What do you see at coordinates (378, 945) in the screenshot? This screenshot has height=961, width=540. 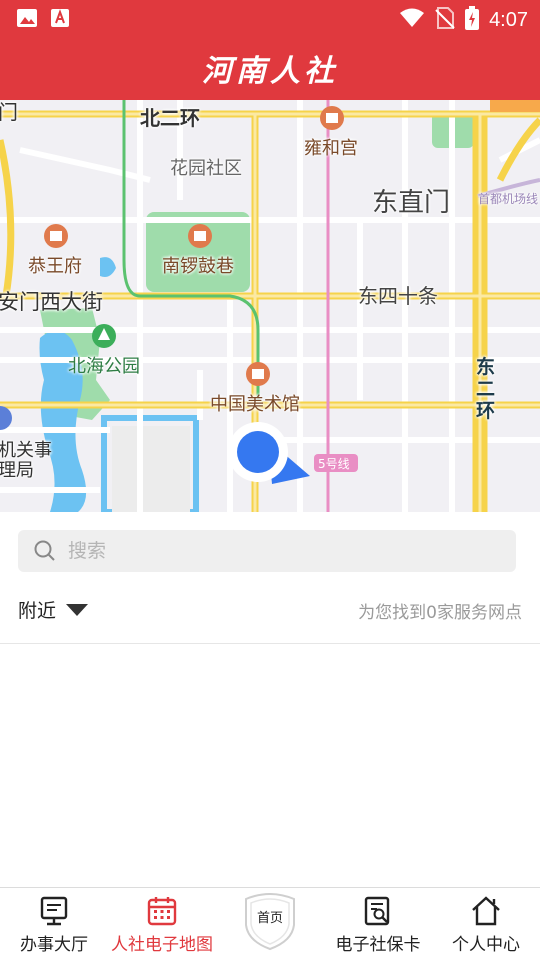 I see `tab-label: 电子社保卡` at bounding box center [378, 945].